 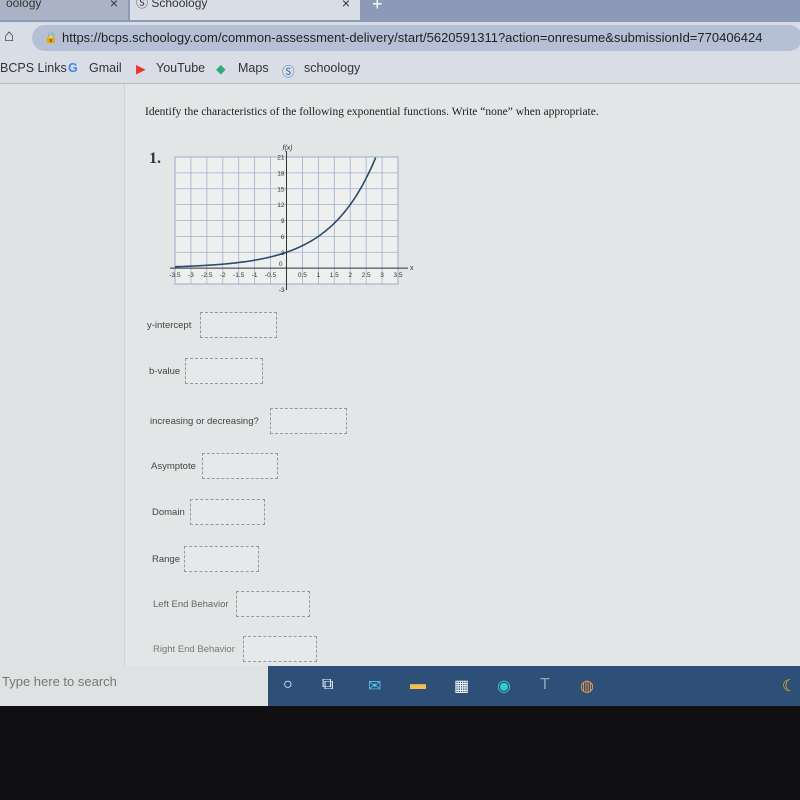 What do you see at coordinates (545, 685) in the screenshot?
I see `teams-icon: T` at bounding box center [545, 685].